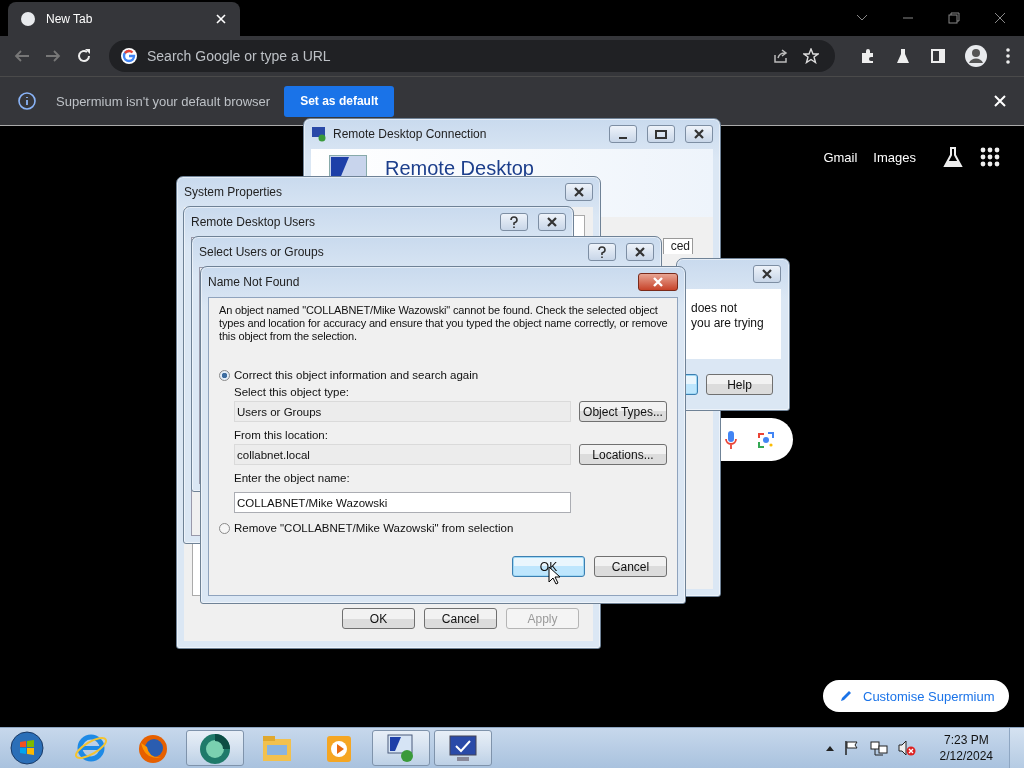 This screenshot has height=768, width=1024. I want to click on set-default-button: Set as default, so click(339, 101).